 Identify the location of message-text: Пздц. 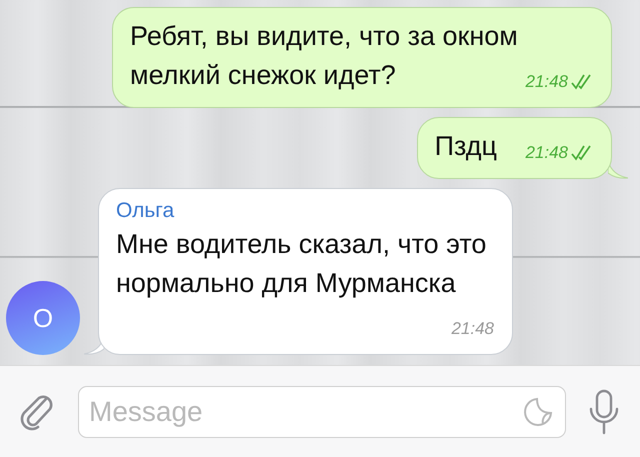
(465, 146).